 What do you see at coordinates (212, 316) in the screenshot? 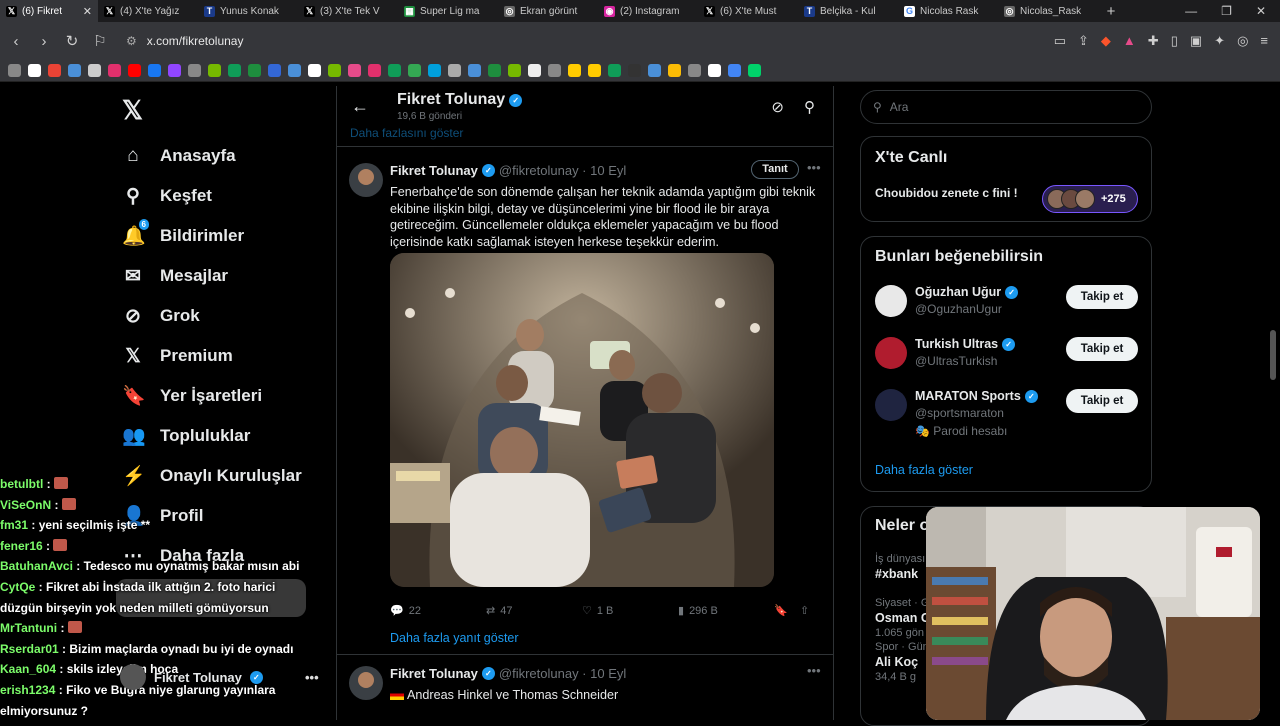
I see `nav-item-4: ⊘ Grok` at bounding box center [212, 316].